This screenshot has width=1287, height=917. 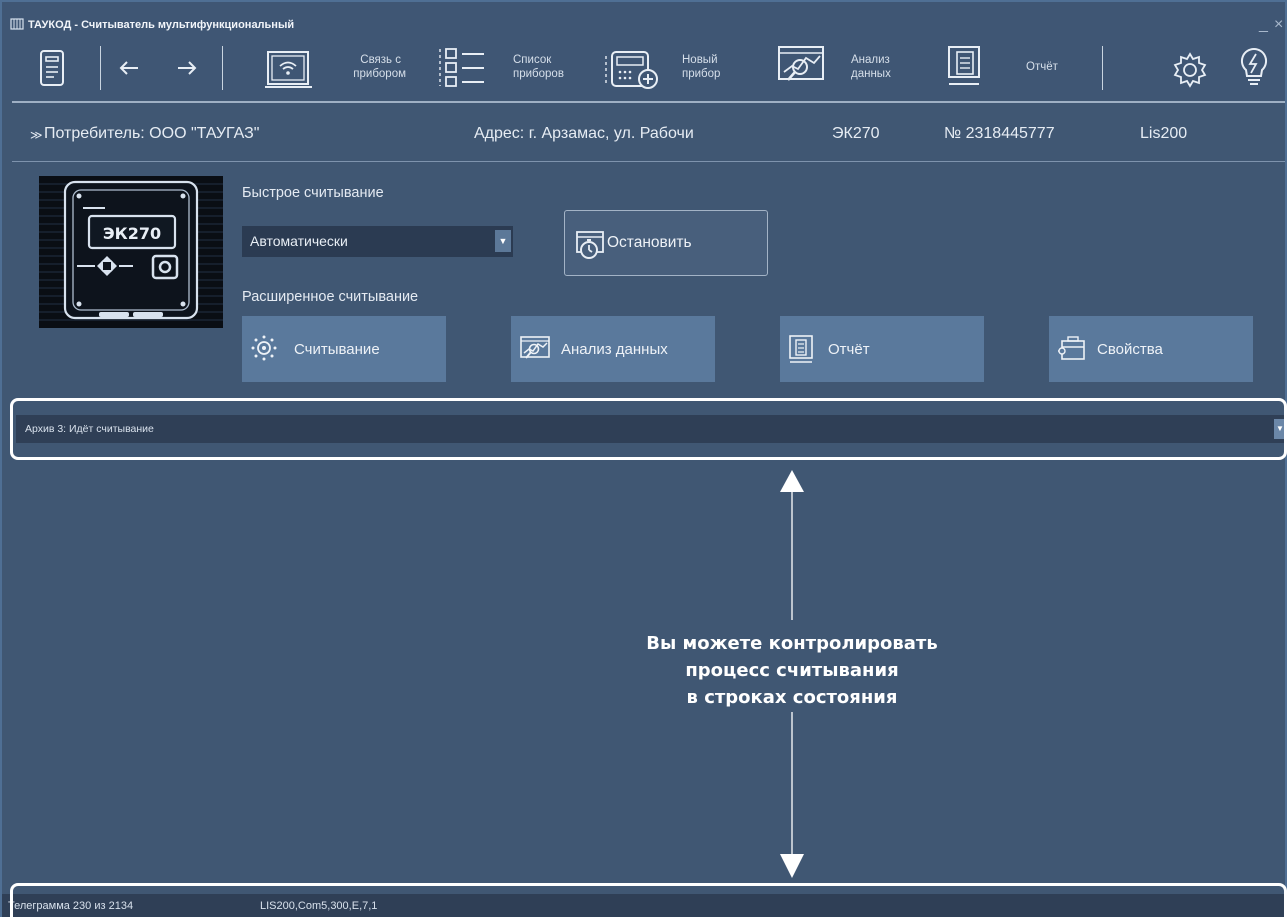 What do you see at coordinates (999, 133) in the screenshot?
I see `serial-label: № 2318445777` at bounding box center [999, 133].